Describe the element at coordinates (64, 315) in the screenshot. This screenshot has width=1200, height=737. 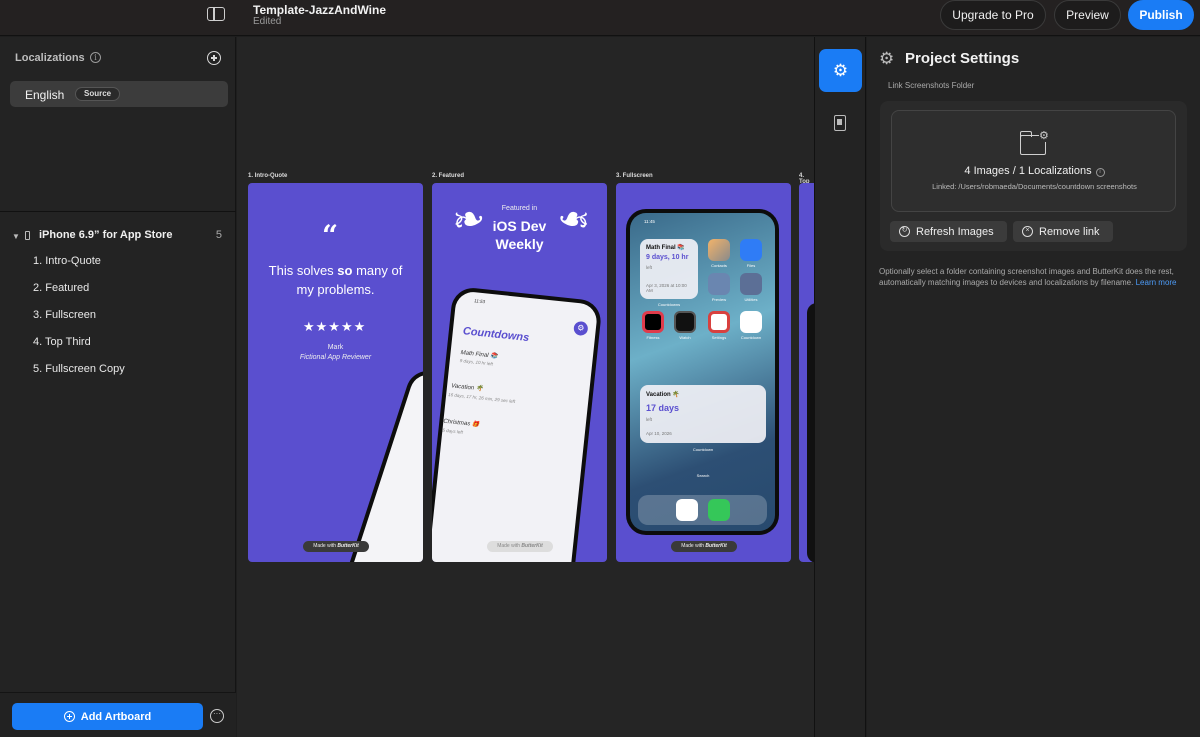
I see `artboard-item: 3. Fullscreen` at that location.